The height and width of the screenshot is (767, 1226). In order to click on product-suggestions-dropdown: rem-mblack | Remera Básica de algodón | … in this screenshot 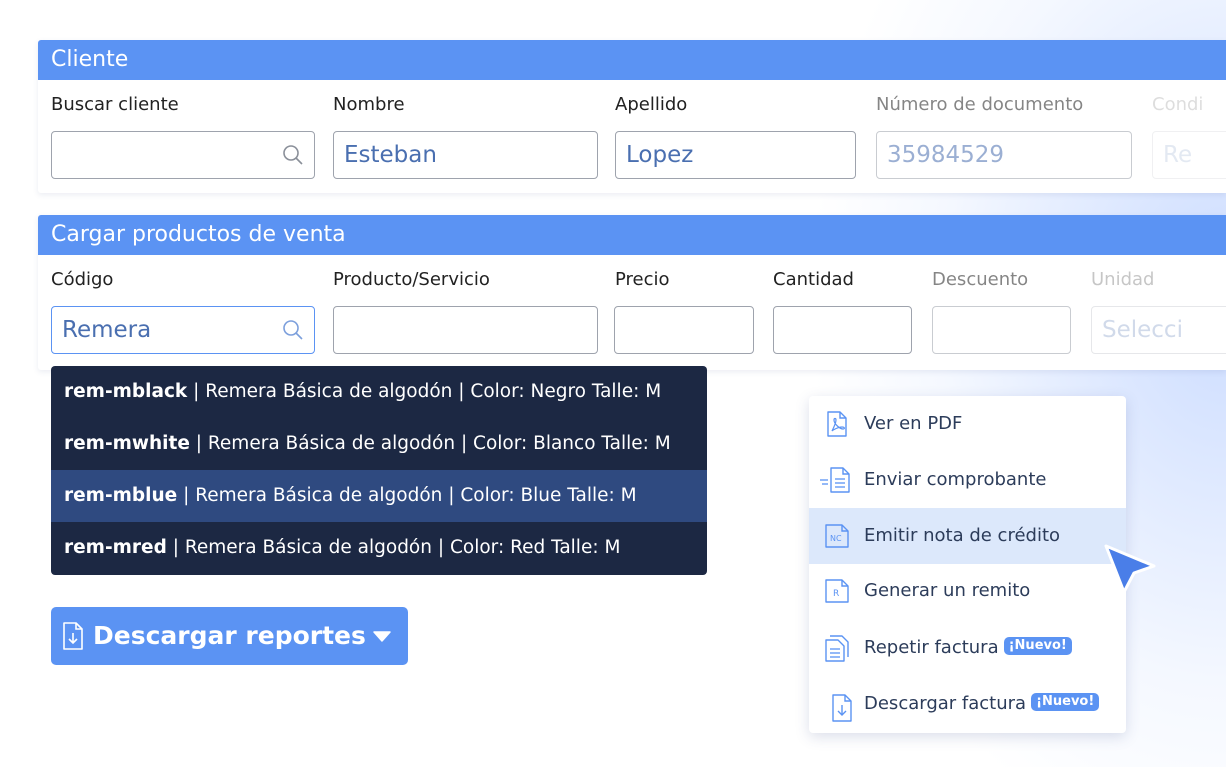, I will do `click(379, 470)`.